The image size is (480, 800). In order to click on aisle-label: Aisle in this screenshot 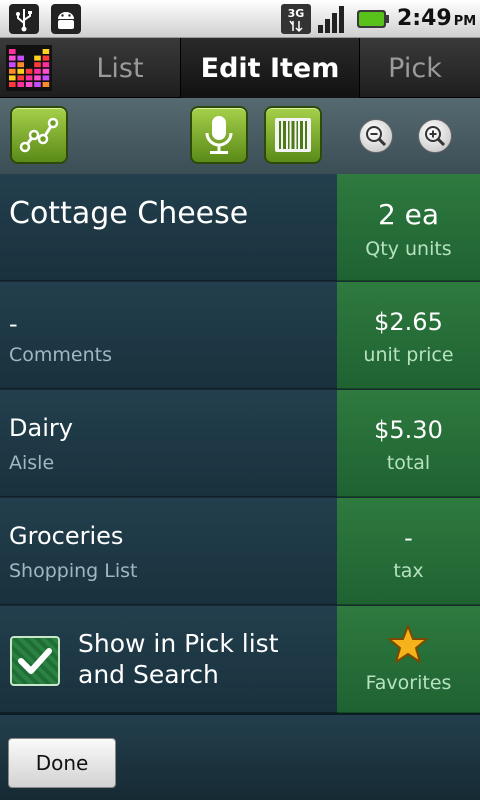, I will do `click(32, 463)`.